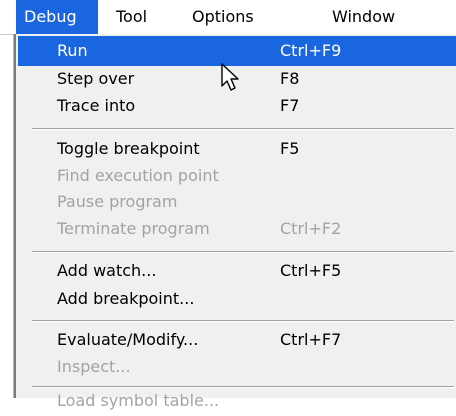 The width and height of the screenshot is (456, 416). Describe the element at coordinates (290, 78) in the screenshot. I see `menu-item-shortcut: F8` at that location.